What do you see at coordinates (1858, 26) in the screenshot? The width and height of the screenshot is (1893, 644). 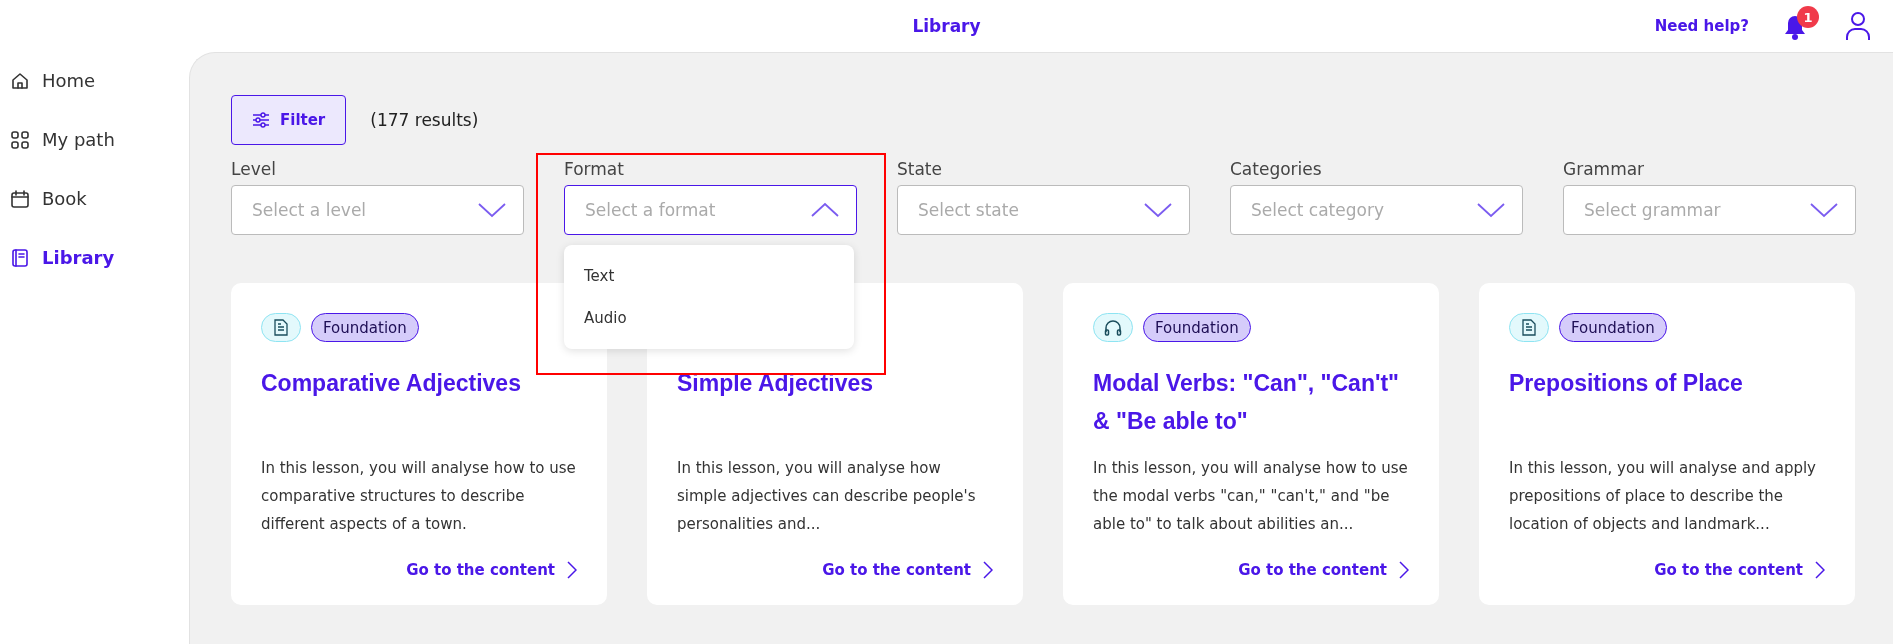 I see `user-icon` at bounding box center [1858, 26].